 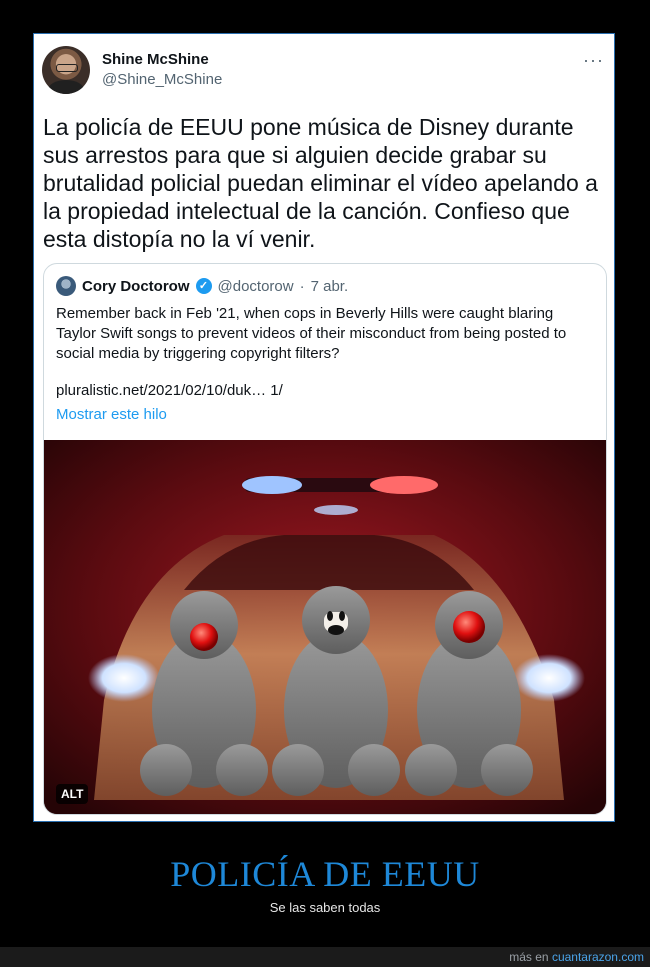 What do you see at coordinates (325, 957) in the screenshot?
I see `footer-bar: más en cuantarazon.com` at bounding box center [325, 957].